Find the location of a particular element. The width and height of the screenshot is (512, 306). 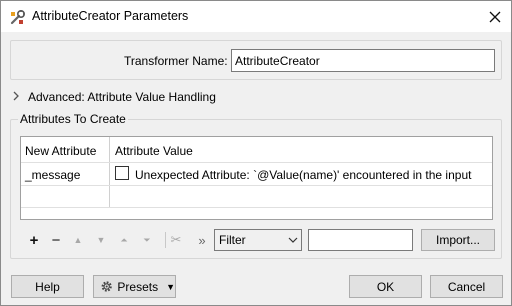

cut-button: ✂ is located at coordinates (176, 240).